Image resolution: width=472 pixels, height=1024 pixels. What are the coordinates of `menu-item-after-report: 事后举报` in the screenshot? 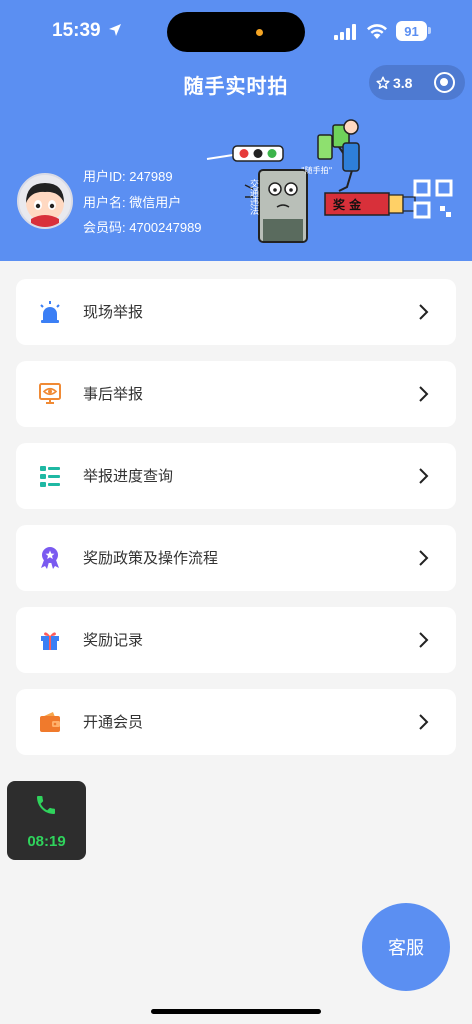 It's located at (236, 394).